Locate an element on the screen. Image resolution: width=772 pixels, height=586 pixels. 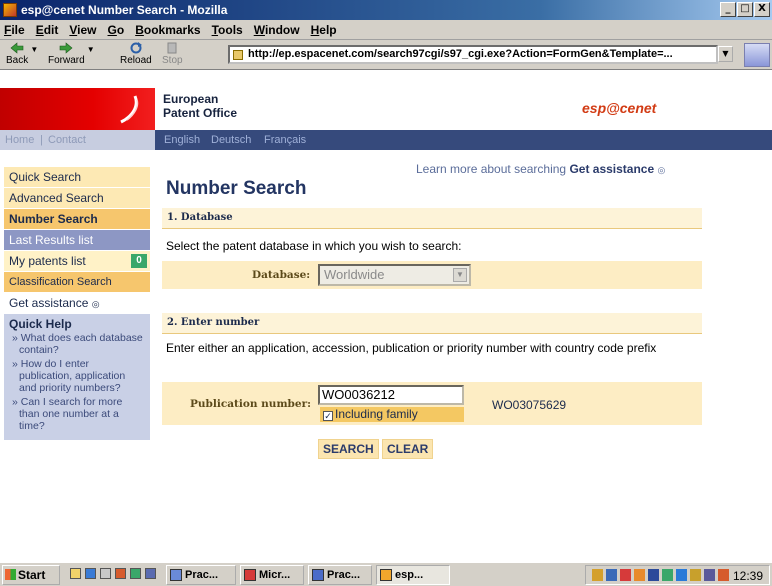
quicklaunch-desktop-icon is located at coordinates (75, 573).